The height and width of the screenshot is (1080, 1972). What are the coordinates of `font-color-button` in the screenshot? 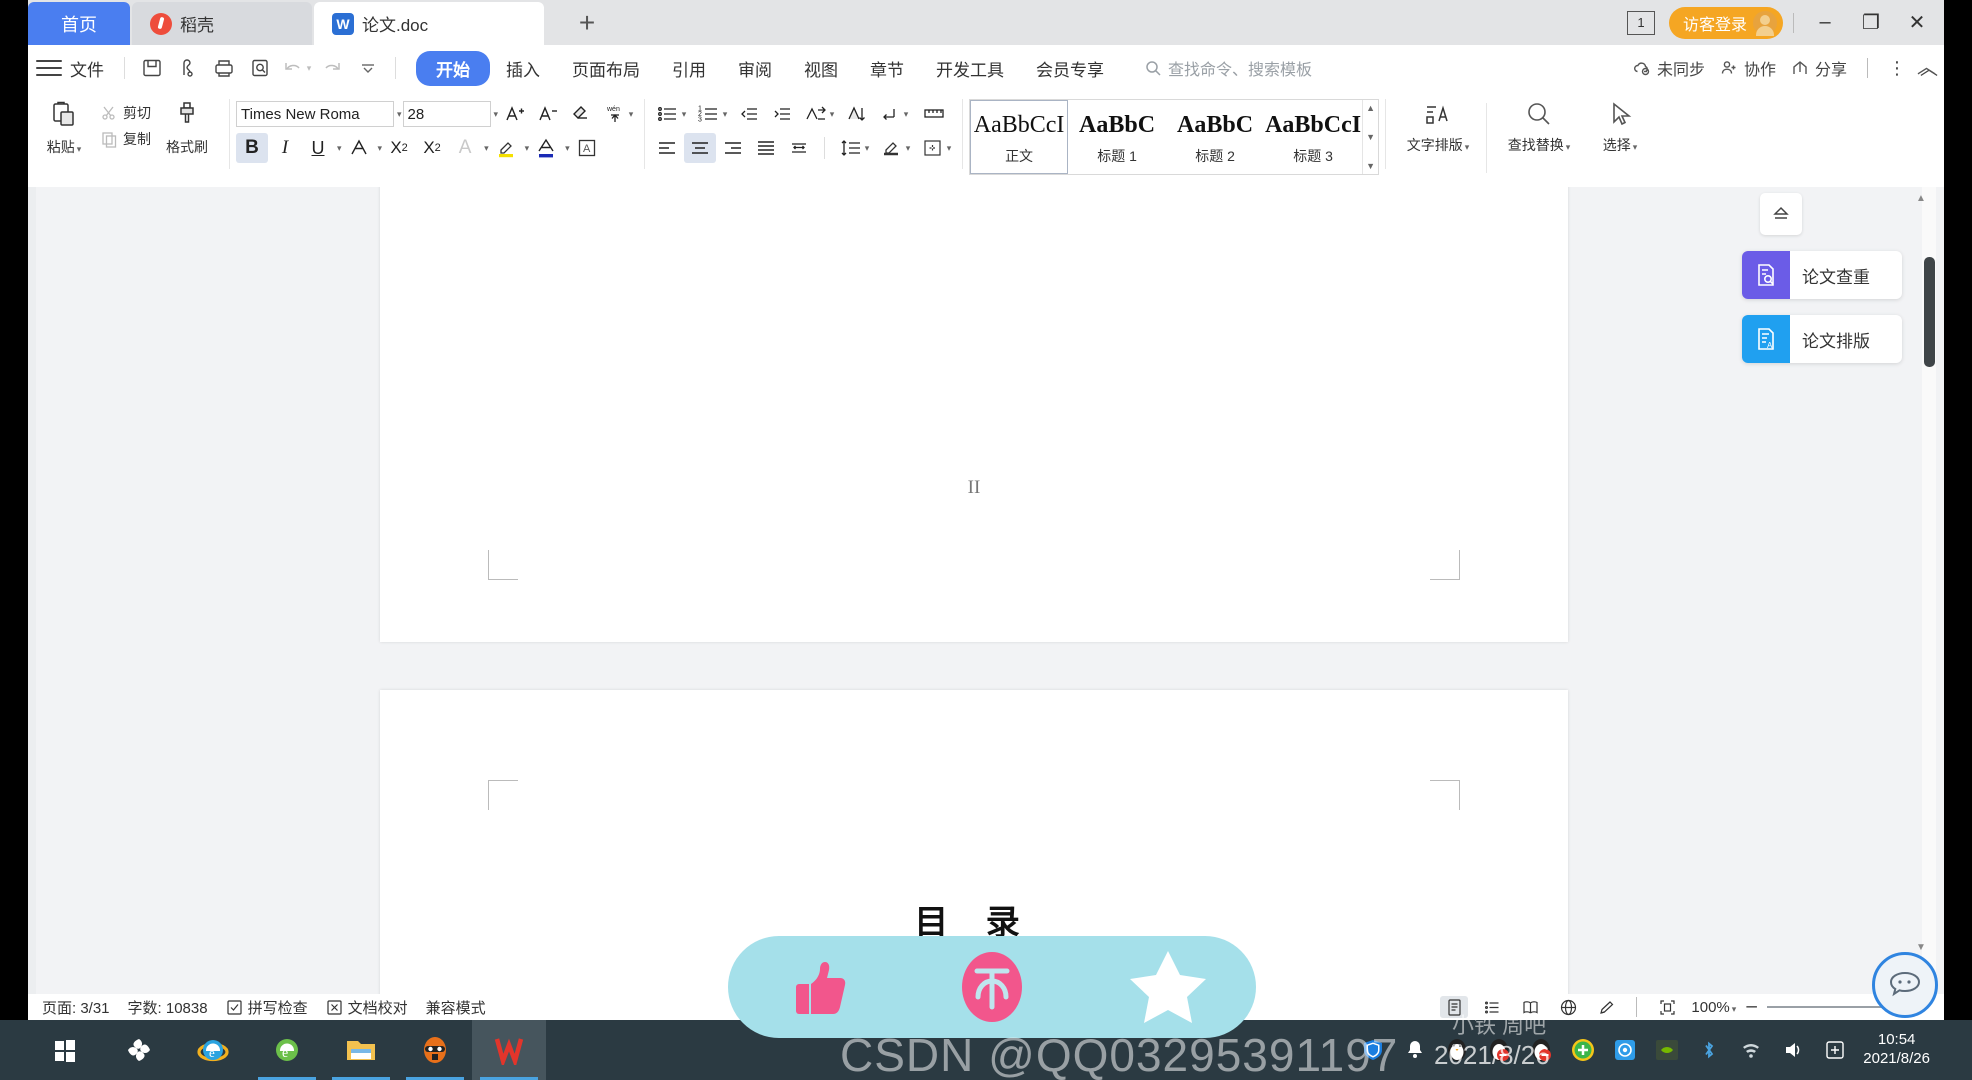 It's located at (546, 148).